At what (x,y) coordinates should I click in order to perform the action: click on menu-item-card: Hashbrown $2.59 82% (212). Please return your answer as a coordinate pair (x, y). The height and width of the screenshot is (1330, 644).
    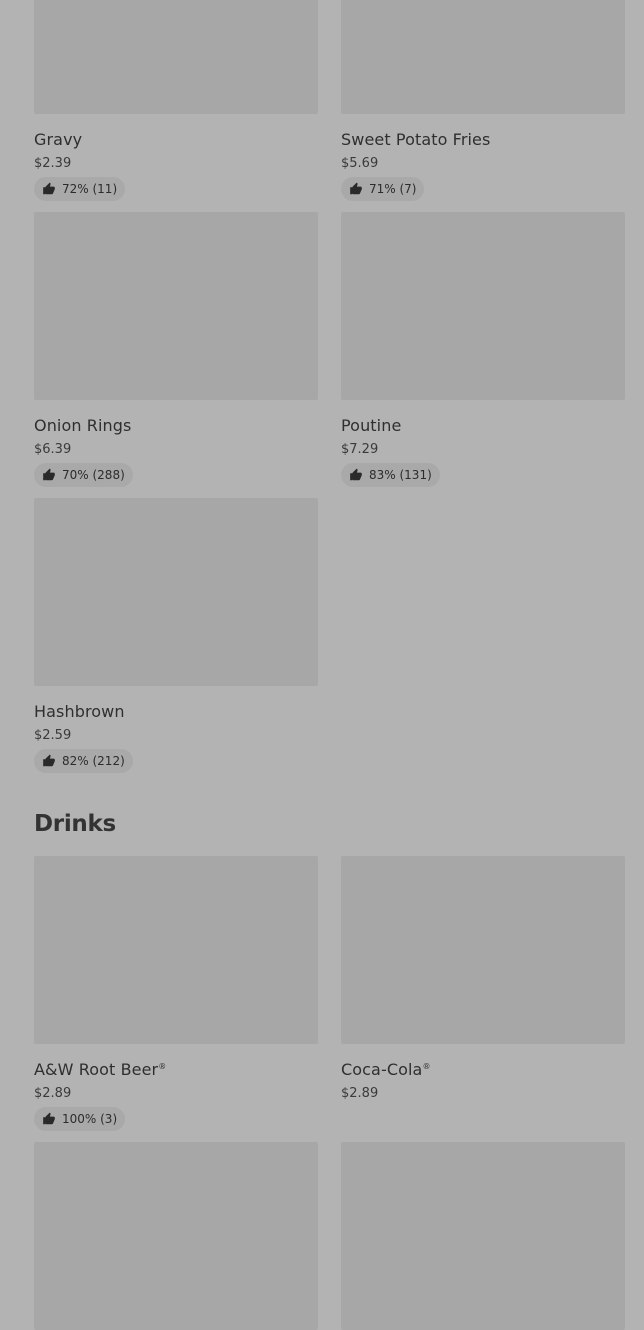
    Looking at the image, I should click on (176, 635).